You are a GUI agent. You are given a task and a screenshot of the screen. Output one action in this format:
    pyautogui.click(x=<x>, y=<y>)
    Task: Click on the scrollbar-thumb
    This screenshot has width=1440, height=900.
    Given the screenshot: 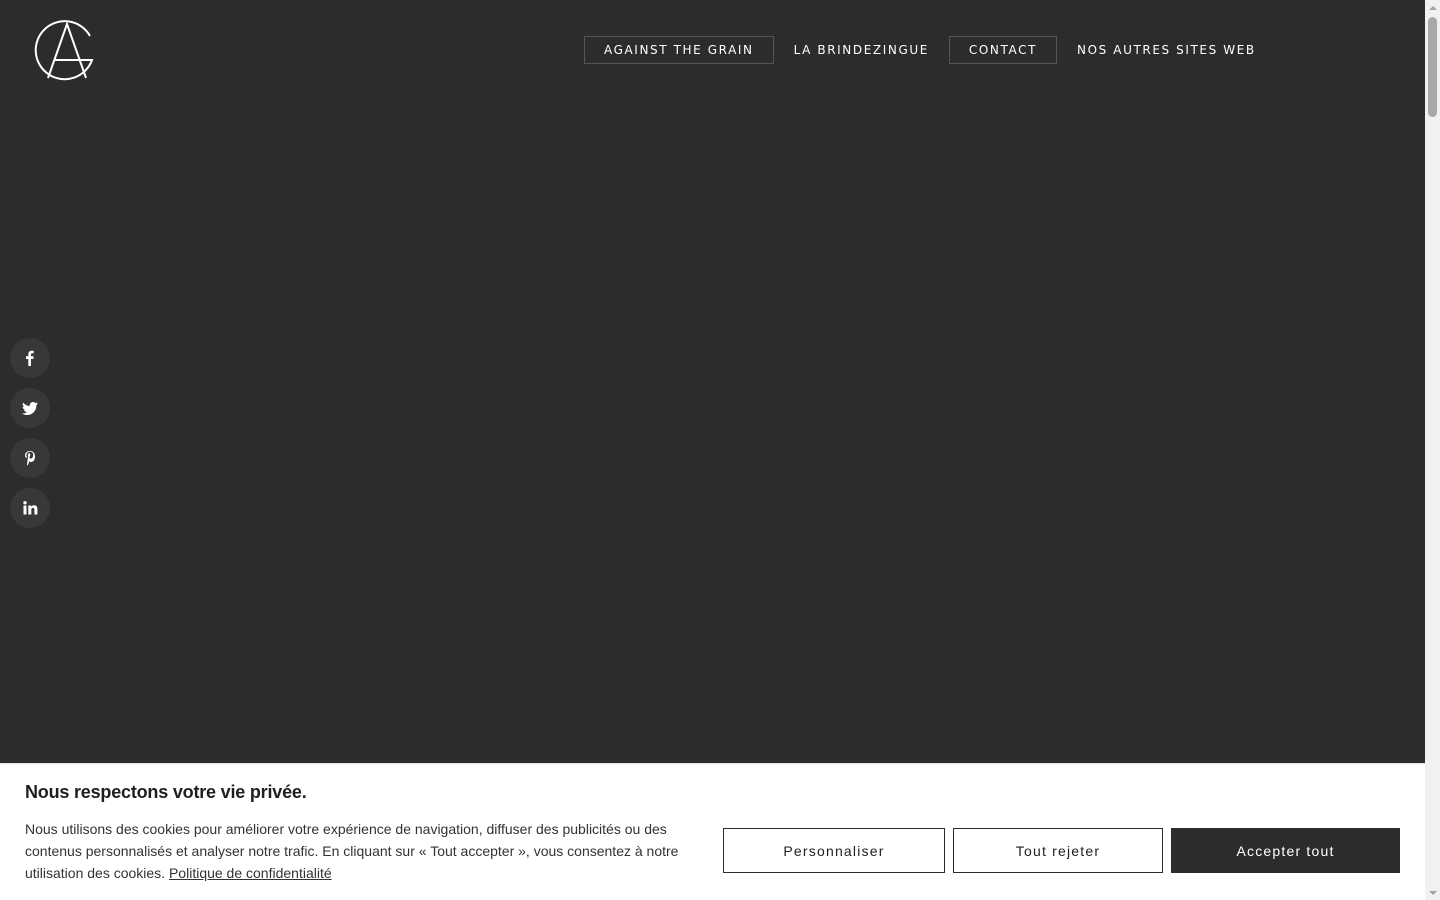 What is the action you would take?
    pyautogui.click(x=1432, y=67)
    